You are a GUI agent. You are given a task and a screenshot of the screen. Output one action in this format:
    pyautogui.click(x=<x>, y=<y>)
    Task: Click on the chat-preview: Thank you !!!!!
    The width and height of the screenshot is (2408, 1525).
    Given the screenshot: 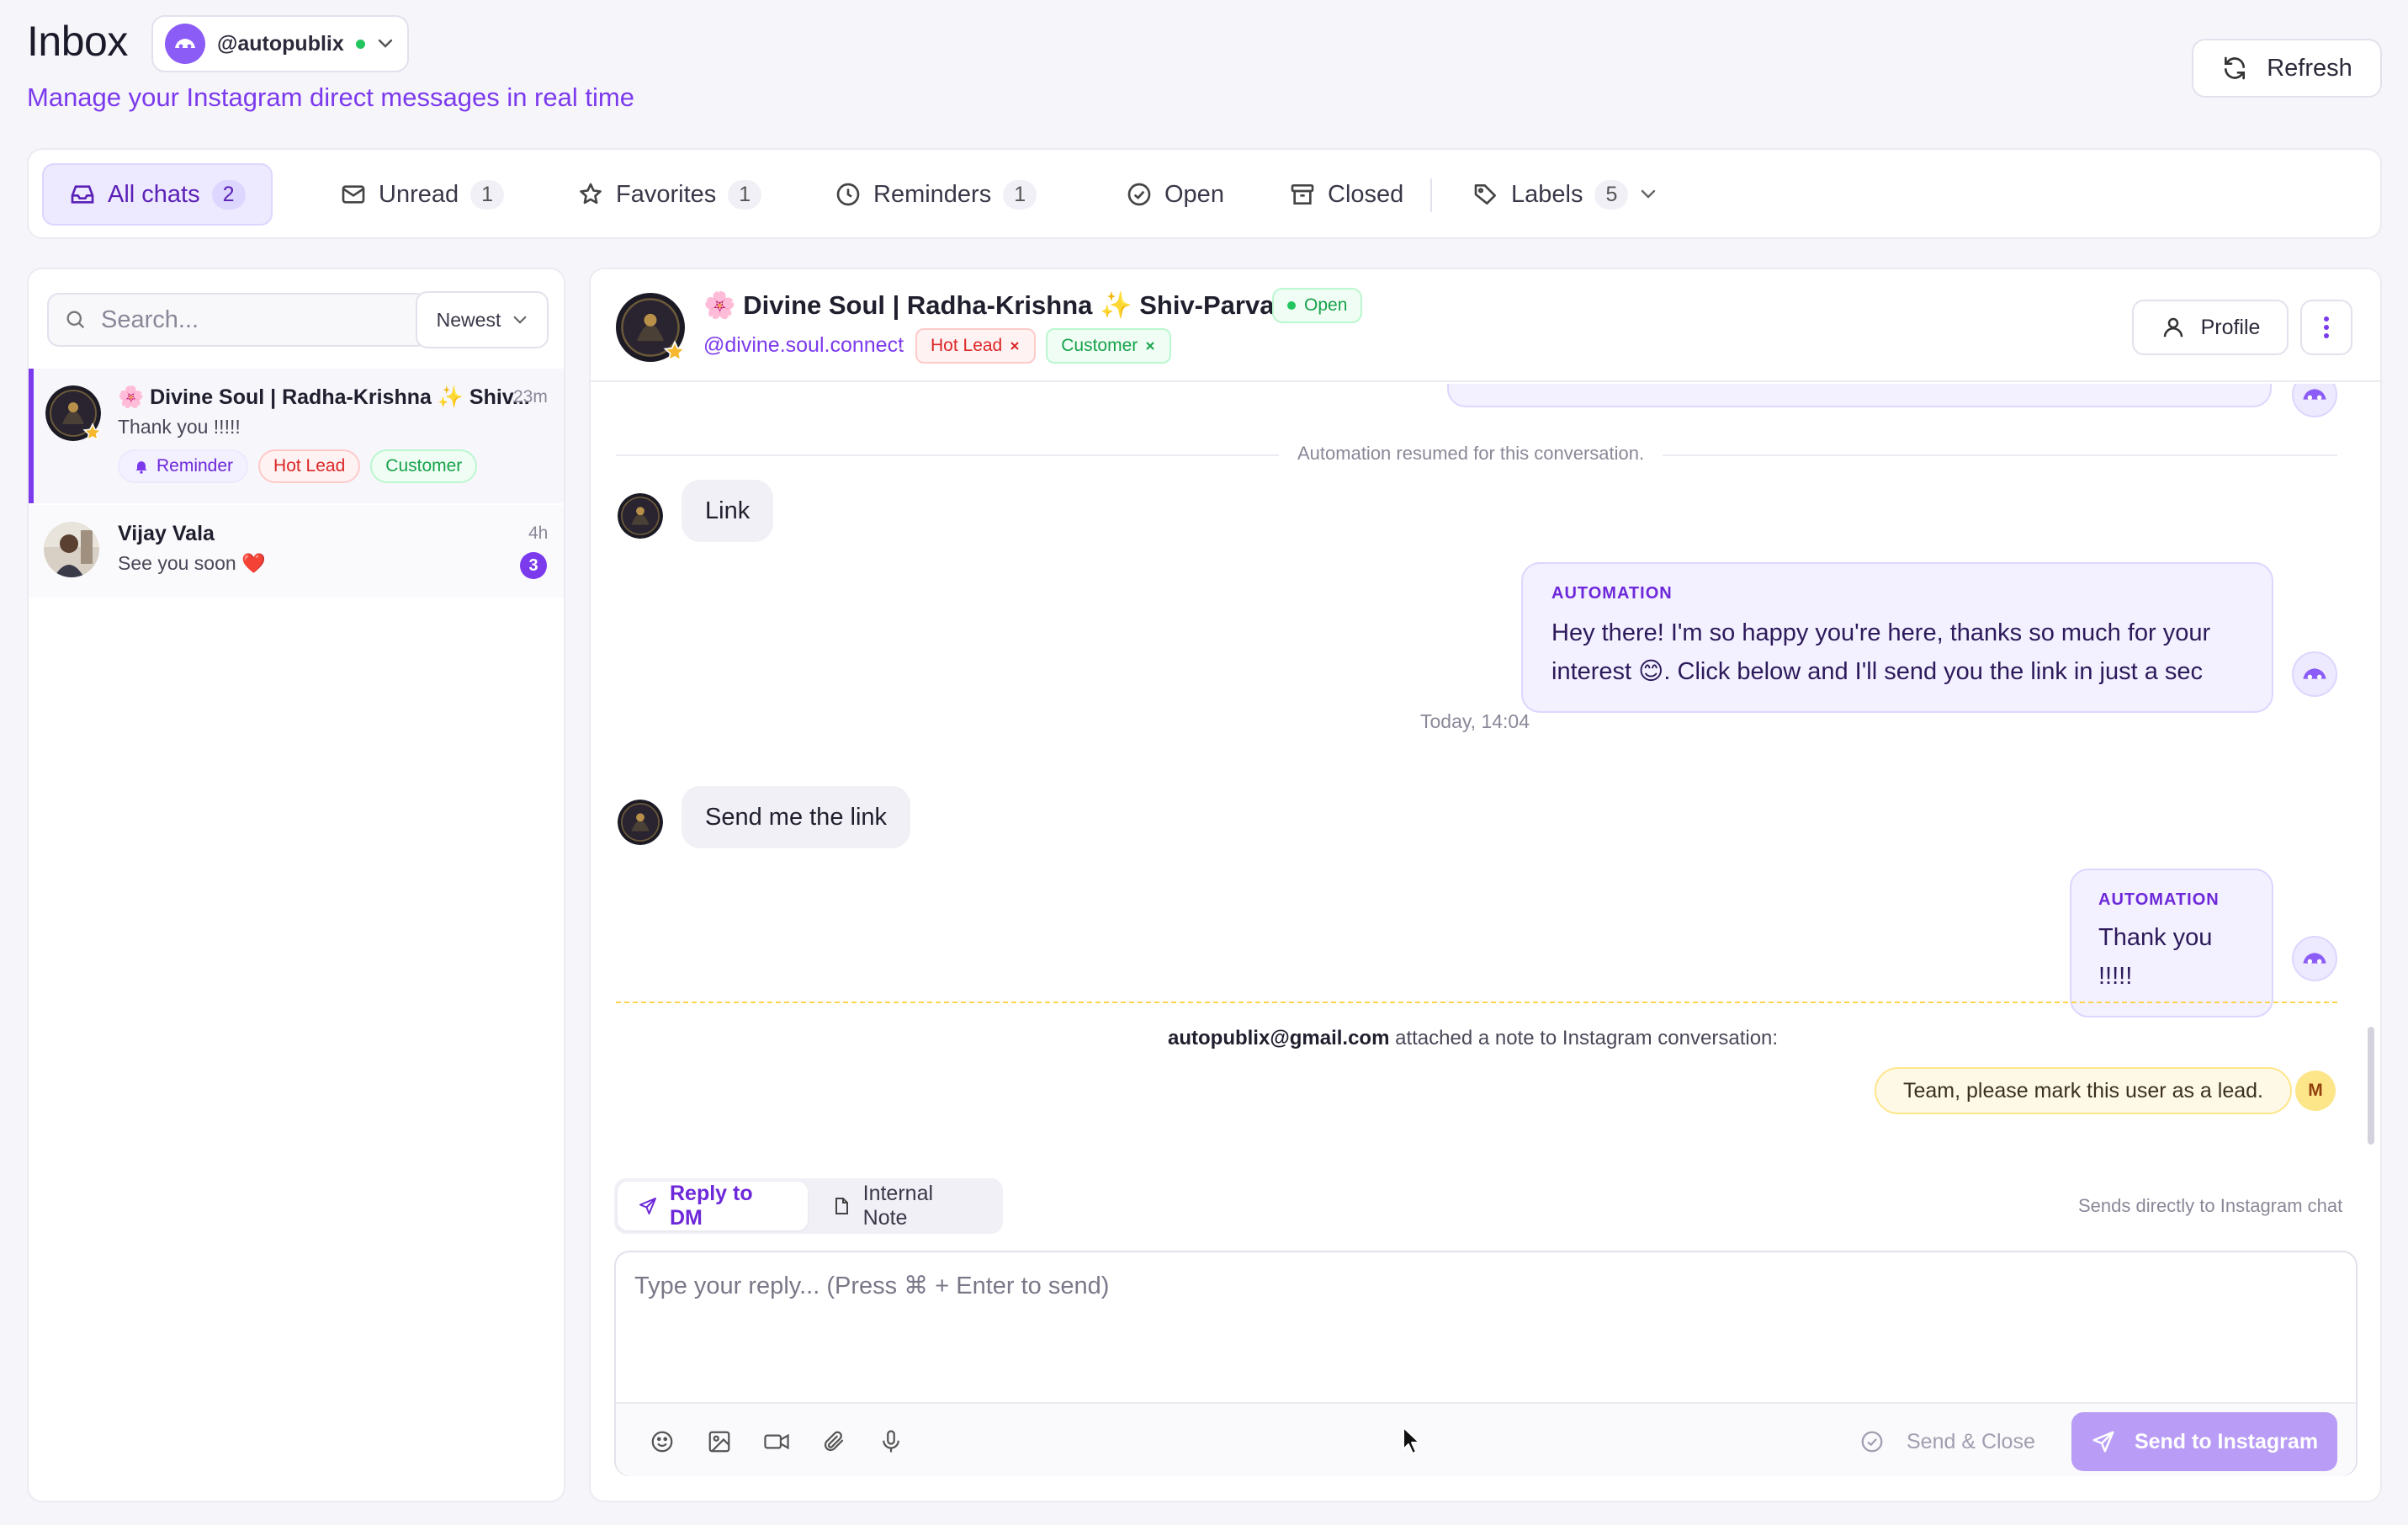 What is the action you would take?
    pyautogui.click(x=180, y=427)
    